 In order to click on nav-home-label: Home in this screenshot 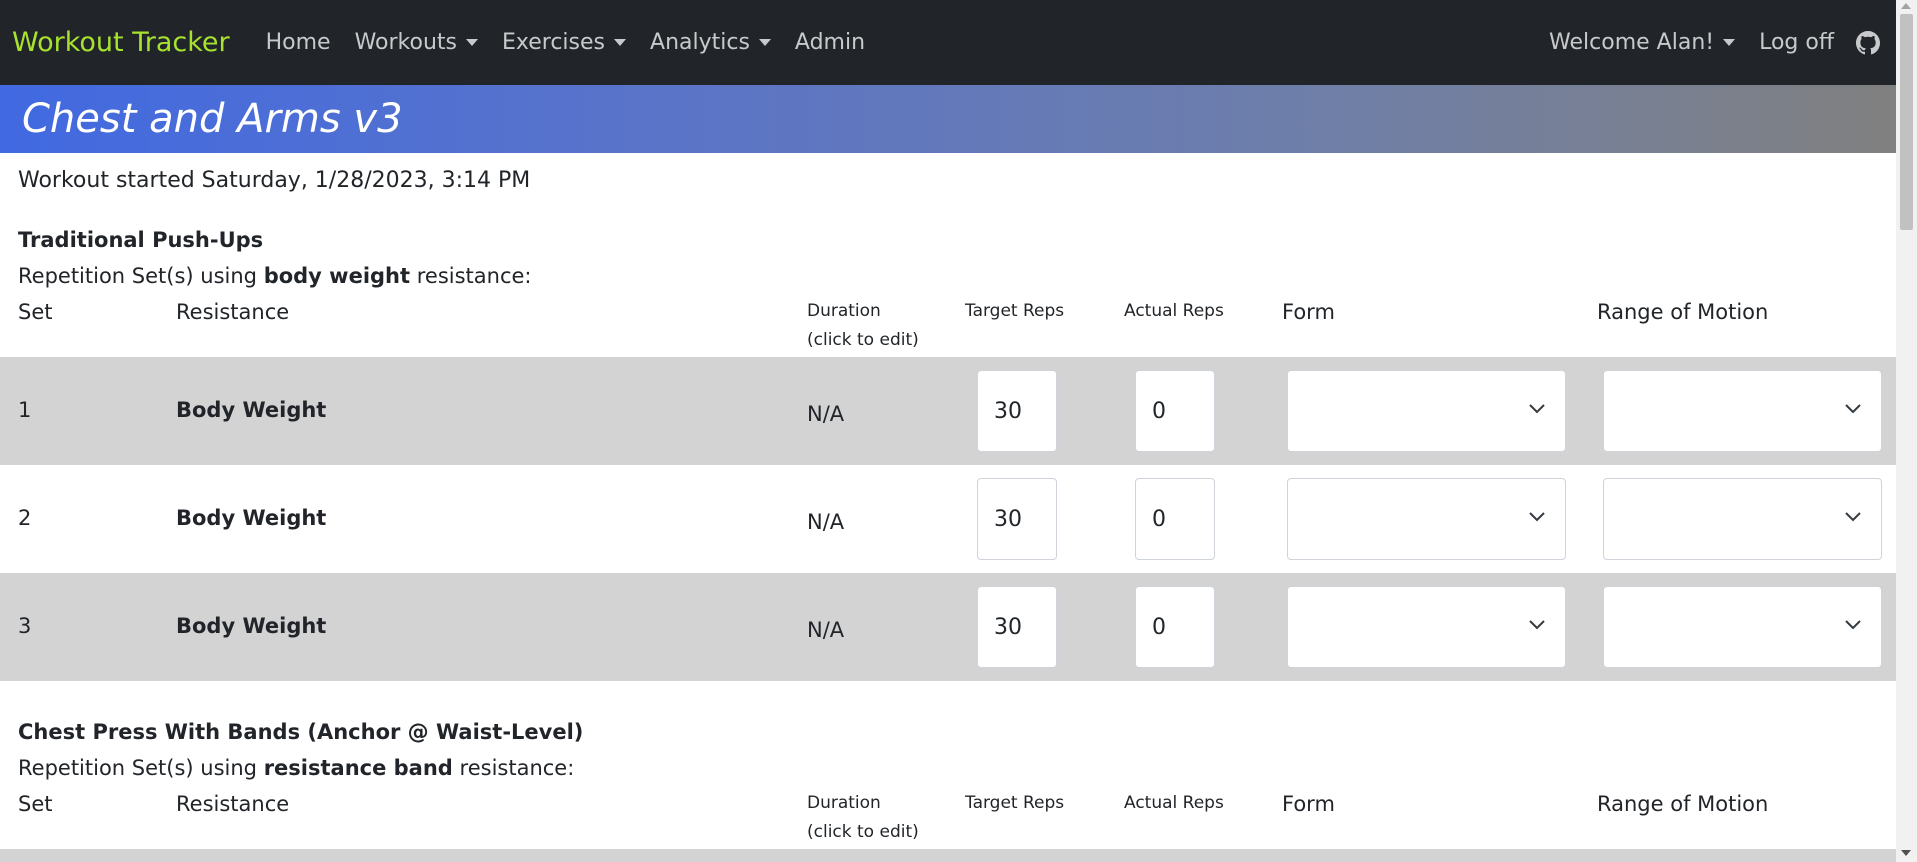, I will do `click(298, 42)`.